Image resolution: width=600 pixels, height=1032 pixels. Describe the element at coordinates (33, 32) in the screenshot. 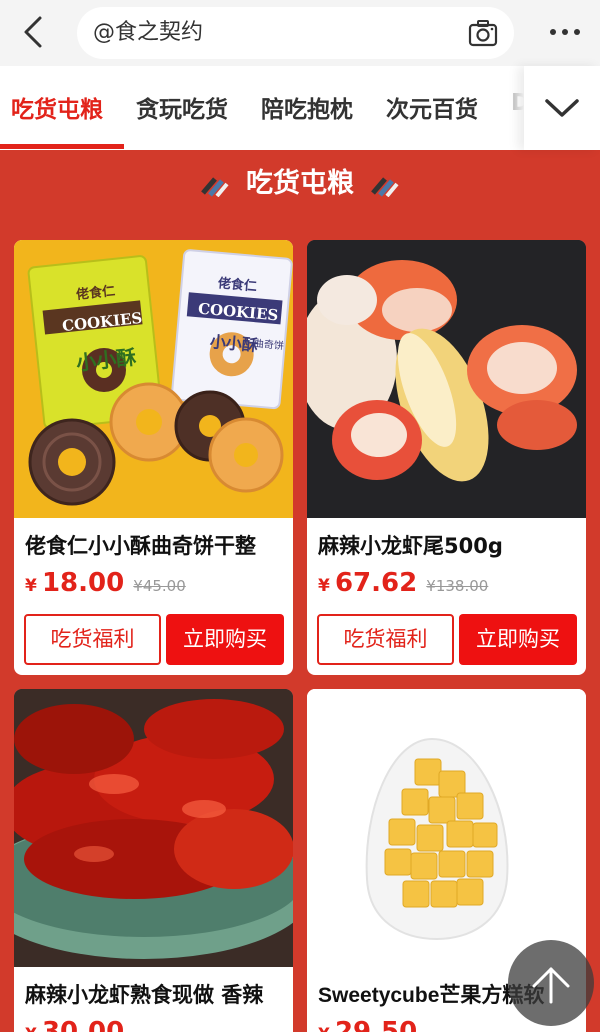

I see `back-arrow-icon` at that location.